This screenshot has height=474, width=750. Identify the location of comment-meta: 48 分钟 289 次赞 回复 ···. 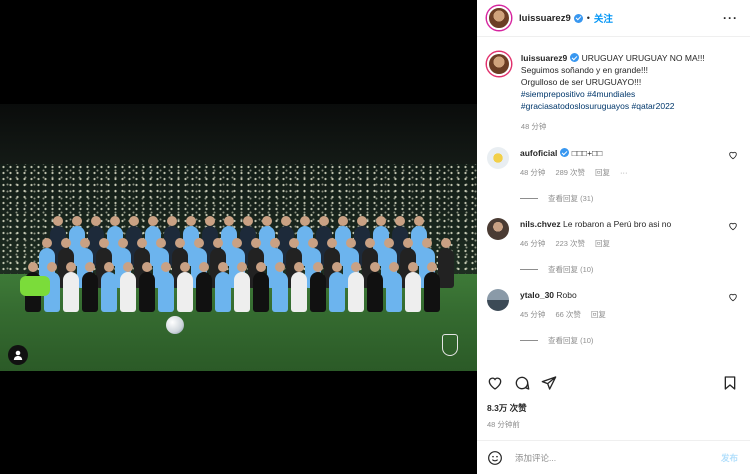
(620, 173).